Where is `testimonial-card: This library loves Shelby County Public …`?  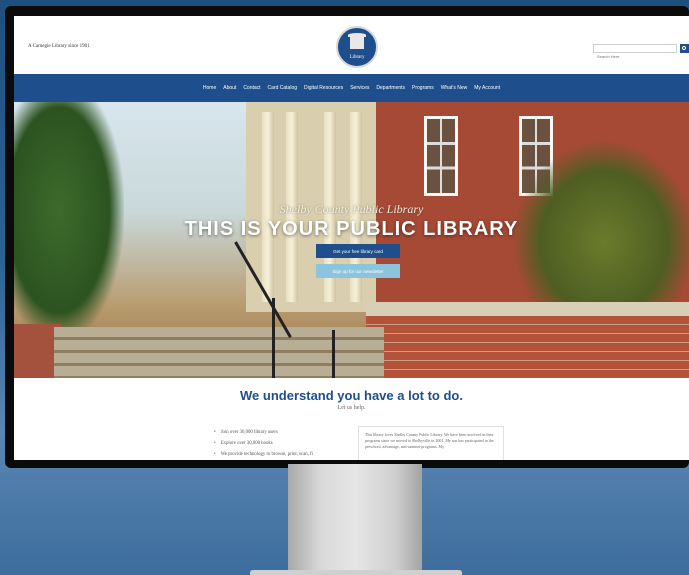
testimonial-card: This library loves Shelby County Public … is located at coordinates (431, 443).